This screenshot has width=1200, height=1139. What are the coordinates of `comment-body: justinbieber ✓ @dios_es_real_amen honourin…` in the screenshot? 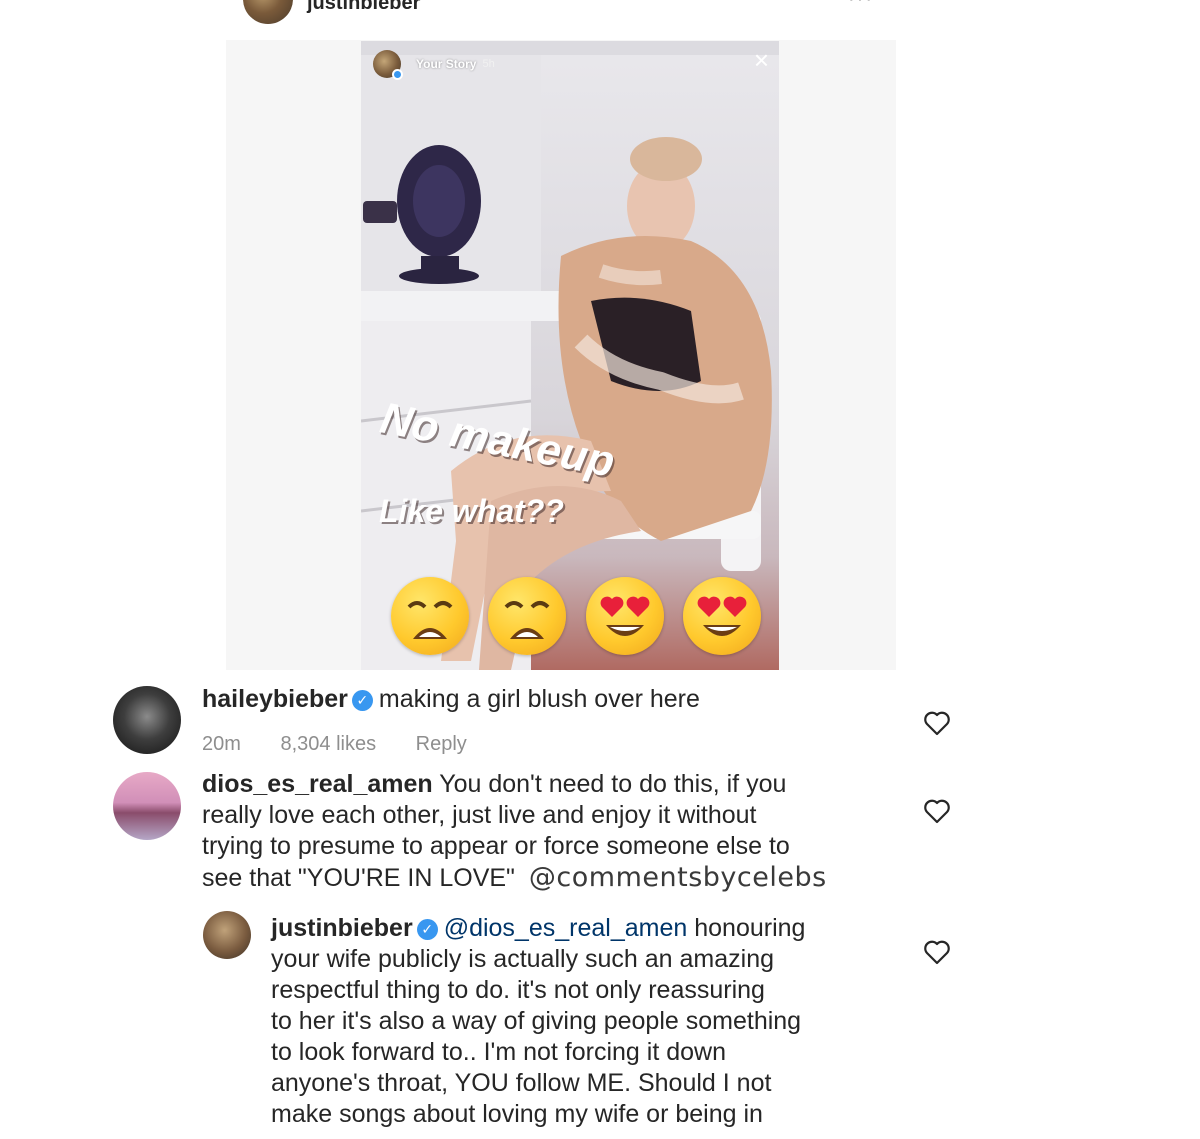 It's located at (591, 1021).